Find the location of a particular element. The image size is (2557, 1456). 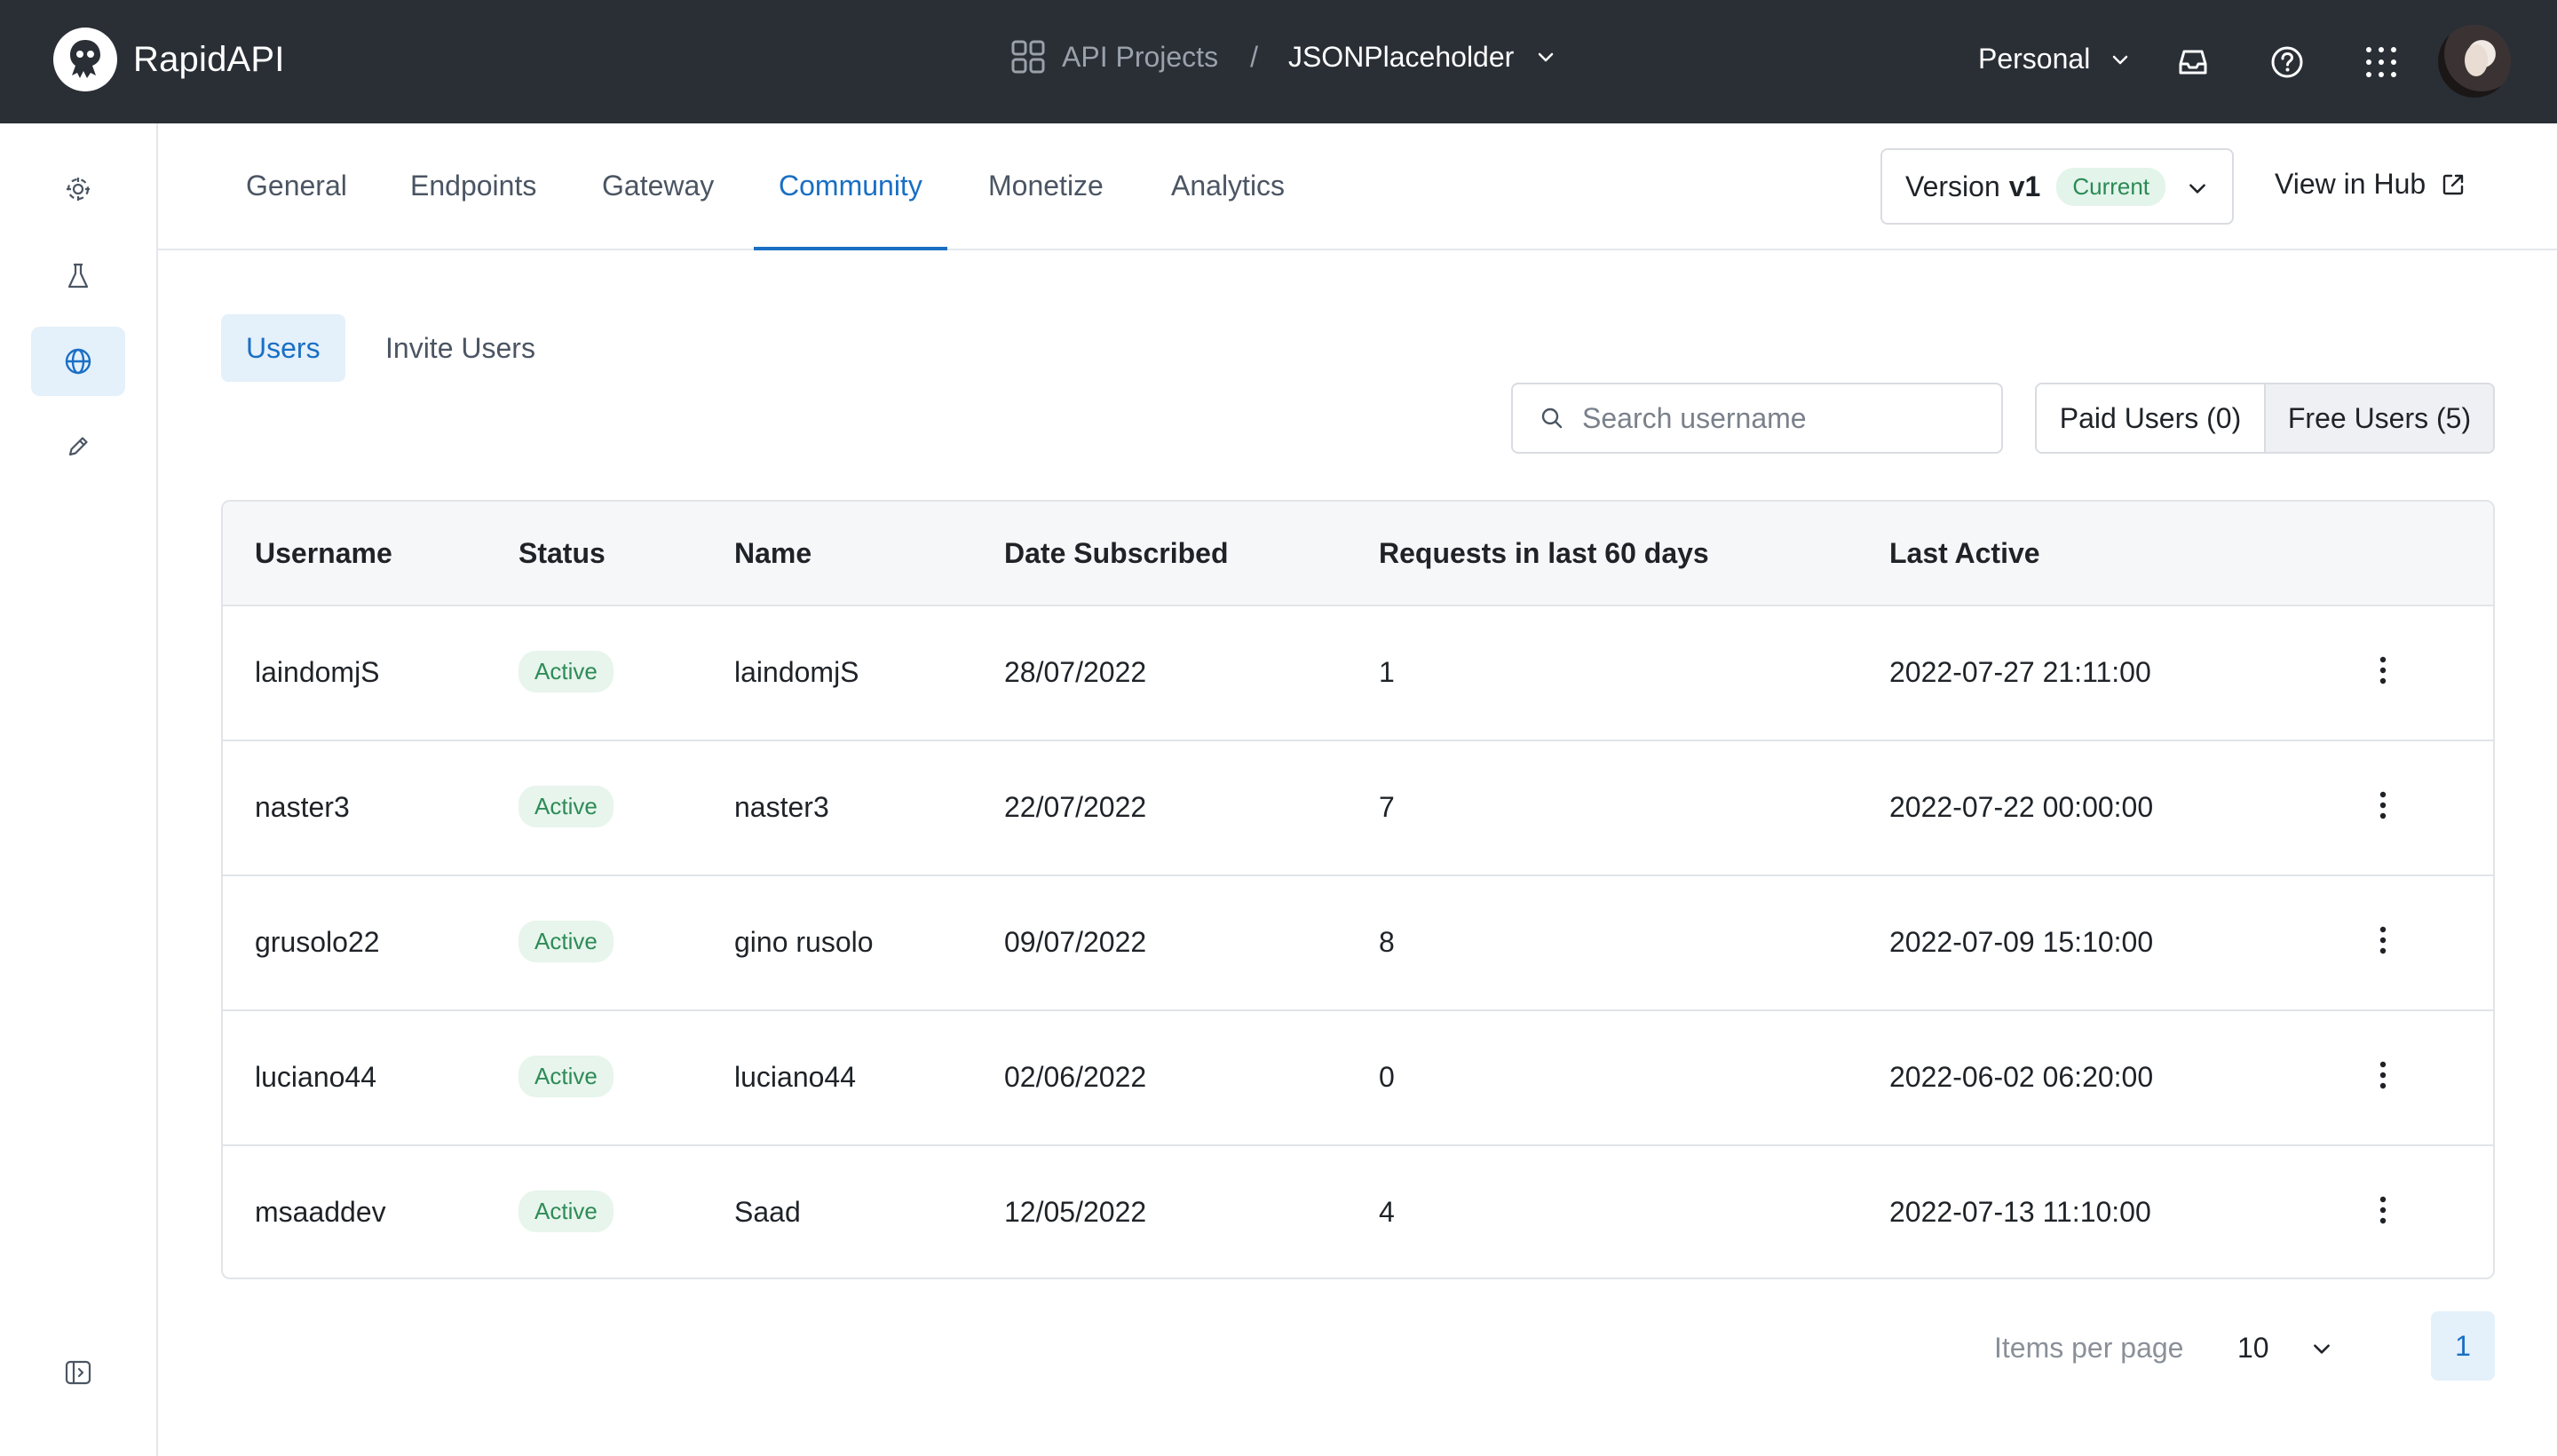

cell-requests: 1 is located at coordinates (1387, 672).